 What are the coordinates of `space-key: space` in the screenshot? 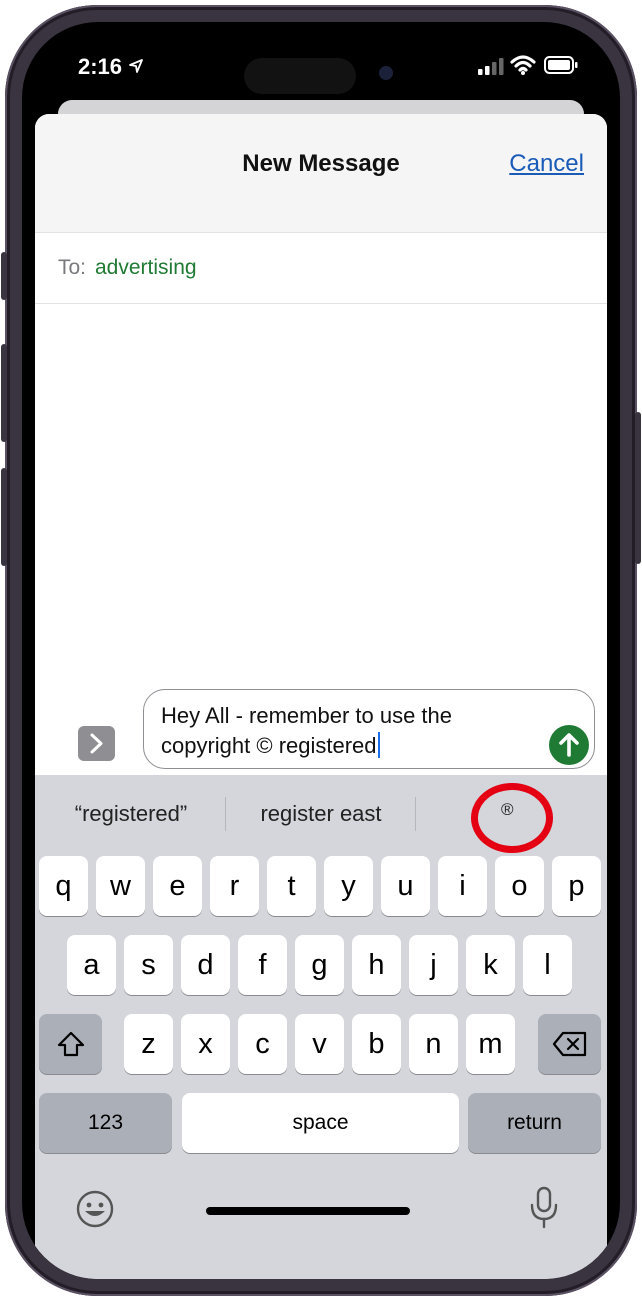 It's located at (320, 1123).